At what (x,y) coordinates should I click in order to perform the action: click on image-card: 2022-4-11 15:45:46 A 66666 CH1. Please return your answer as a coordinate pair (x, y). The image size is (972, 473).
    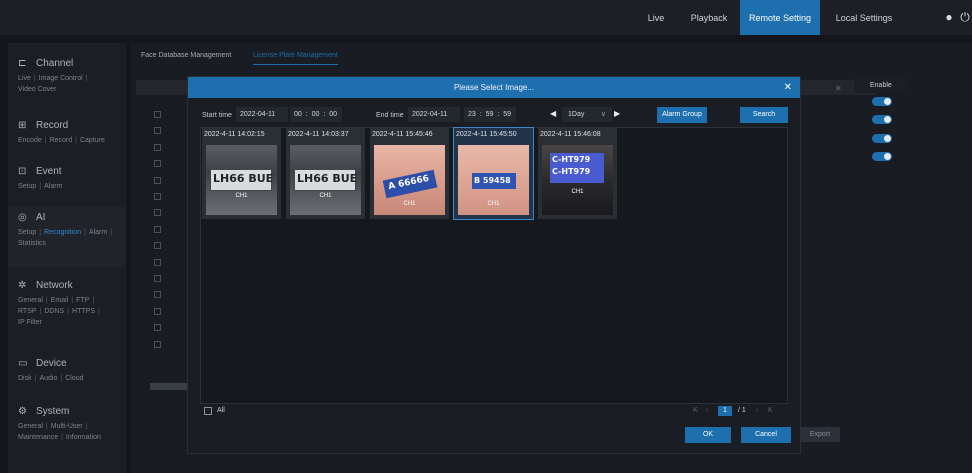
    Looking at the image, I should click on (409, 173).